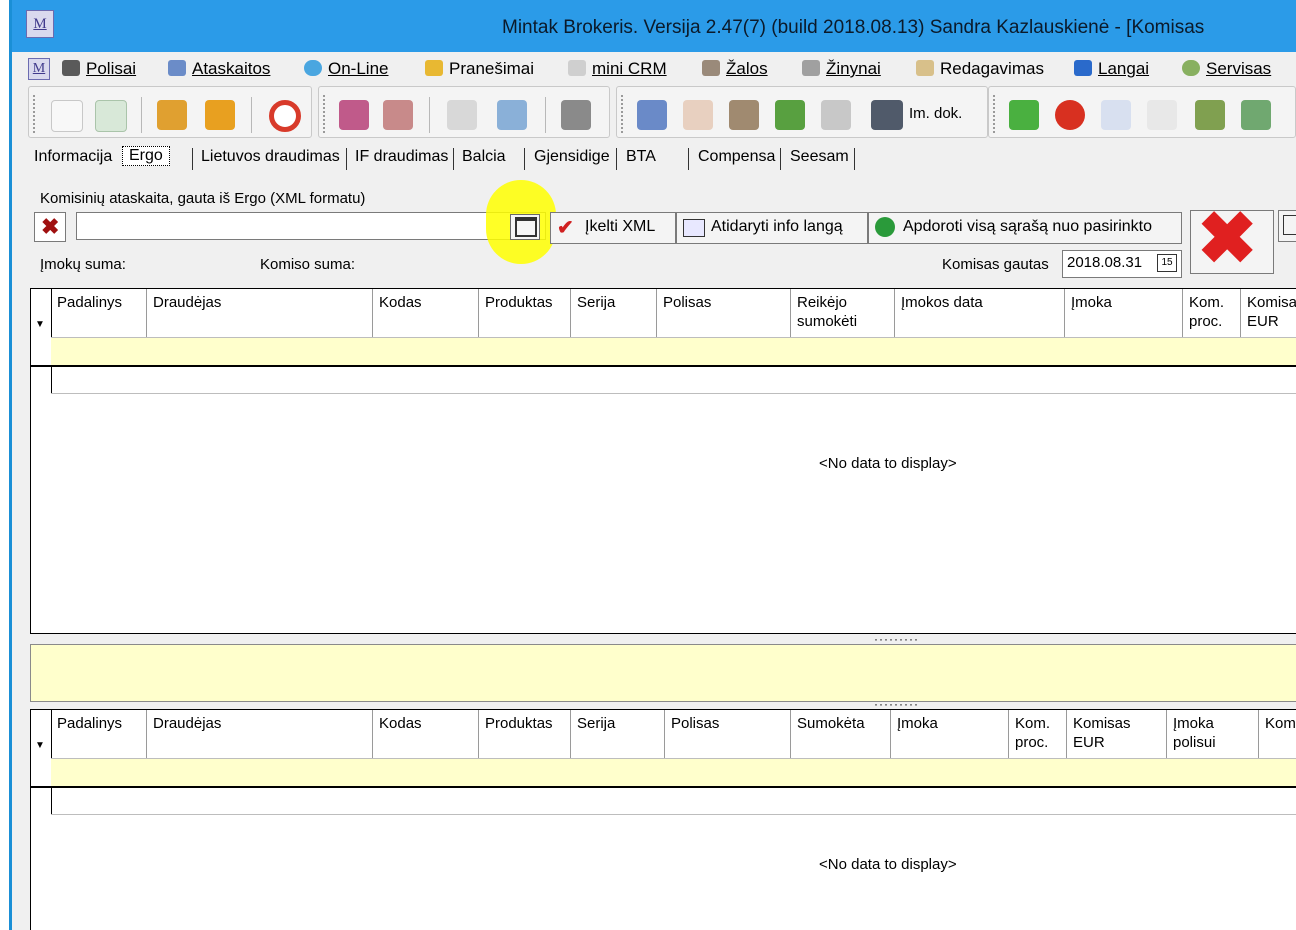  I want to click on document-icon, so click(1289, 225).